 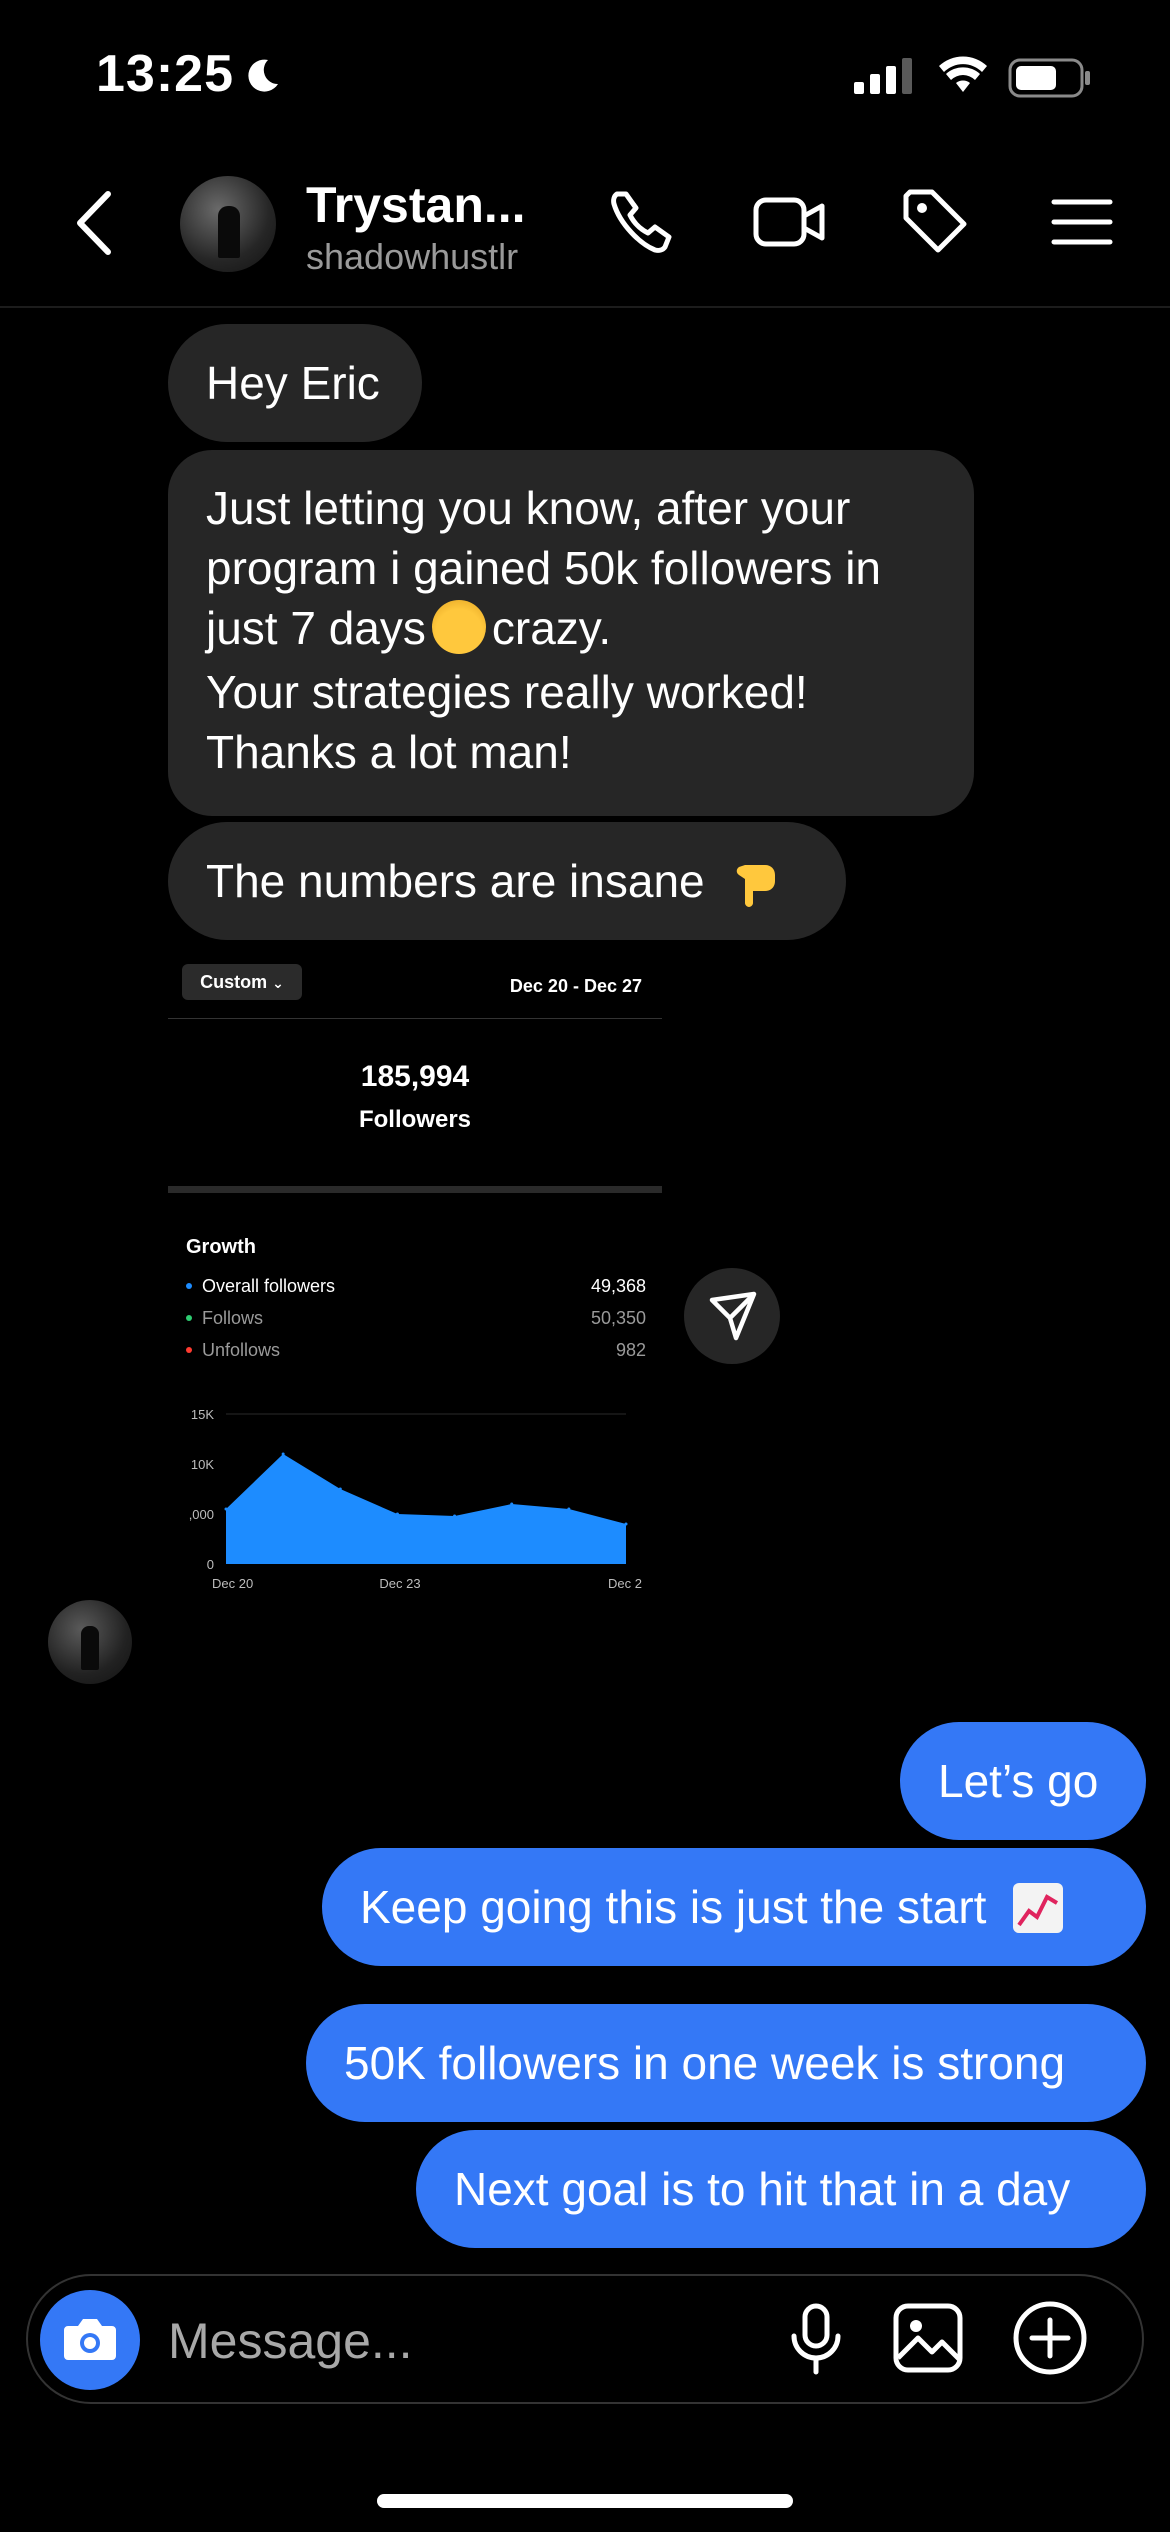 I want to click on sent-message: Next goal is to hit that in a day, so click(x=781, y=2189).